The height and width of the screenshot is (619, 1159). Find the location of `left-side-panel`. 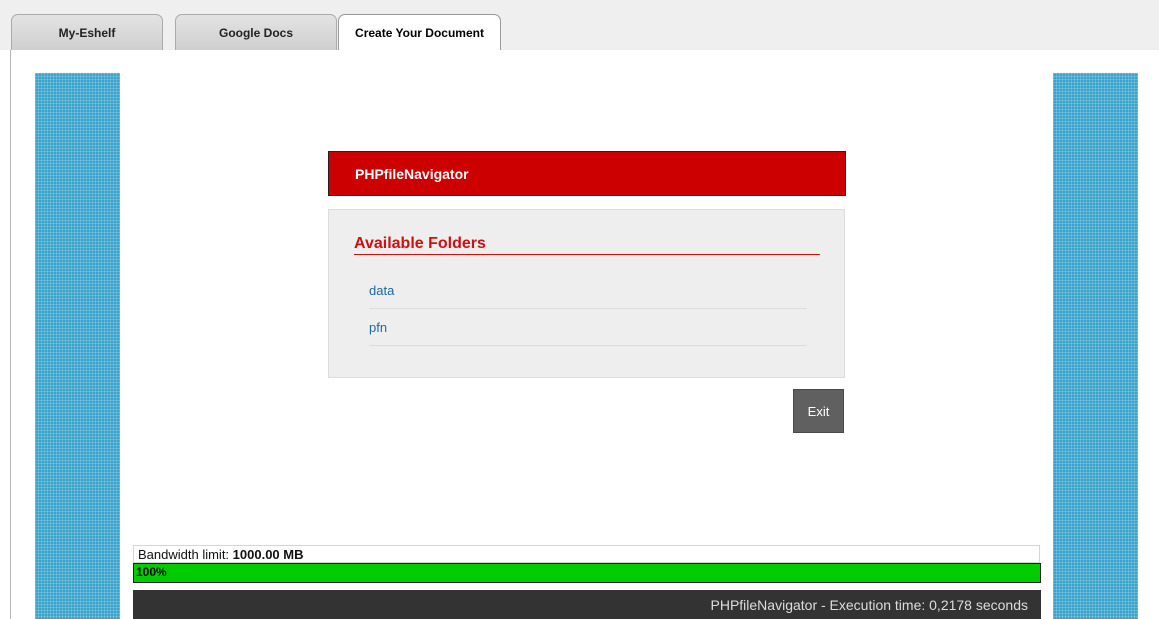

left-side-panel is located at coordinates (77, 346).